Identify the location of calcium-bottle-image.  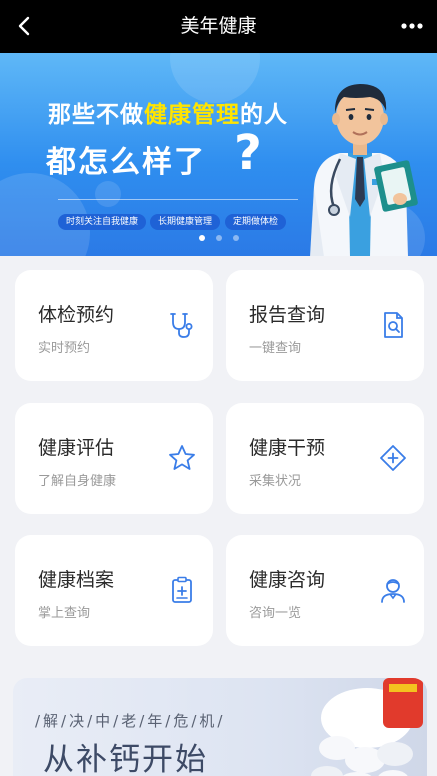
(367, 727).